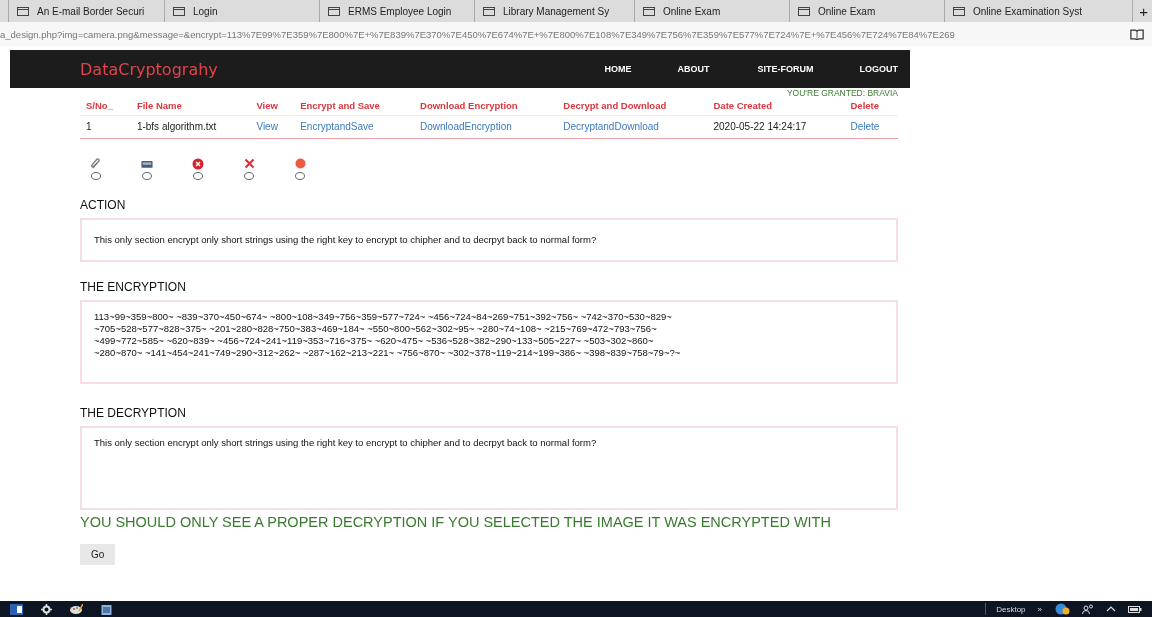 Image resolution: width=1152 pixels, height=617 pixels. Describe the element at coordinates (615, 105) in the screenshot. I see `column-header: Decrypt and Download` at that location.